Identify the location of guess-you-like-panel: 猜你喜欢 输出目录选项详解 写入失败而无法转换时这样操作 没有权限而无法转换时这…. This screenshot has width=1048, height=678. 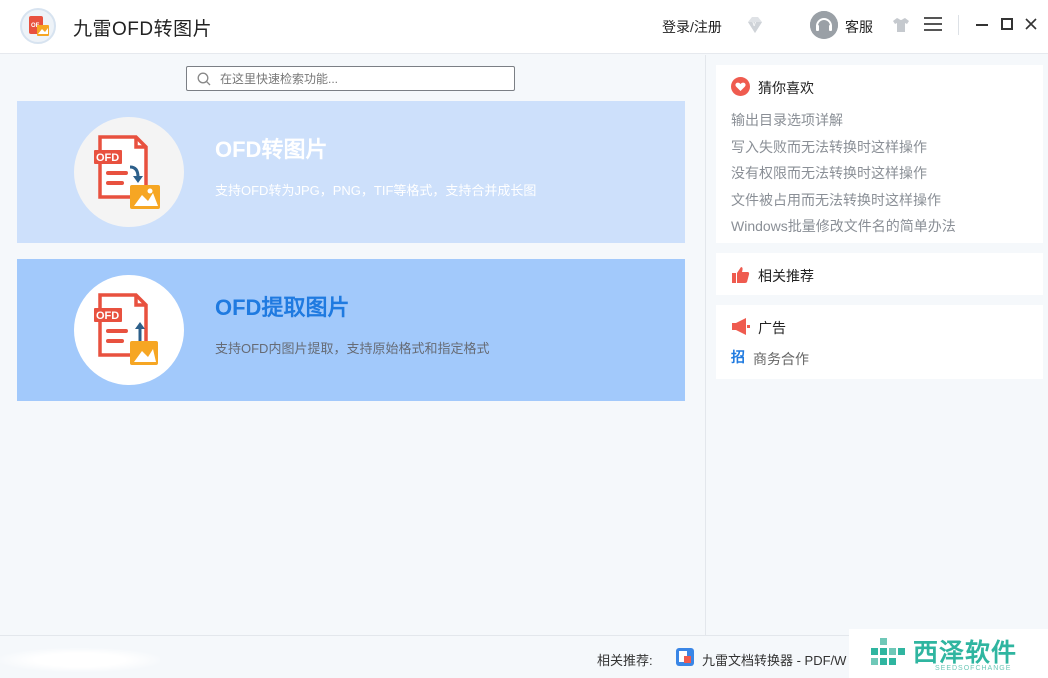
(879, 154).